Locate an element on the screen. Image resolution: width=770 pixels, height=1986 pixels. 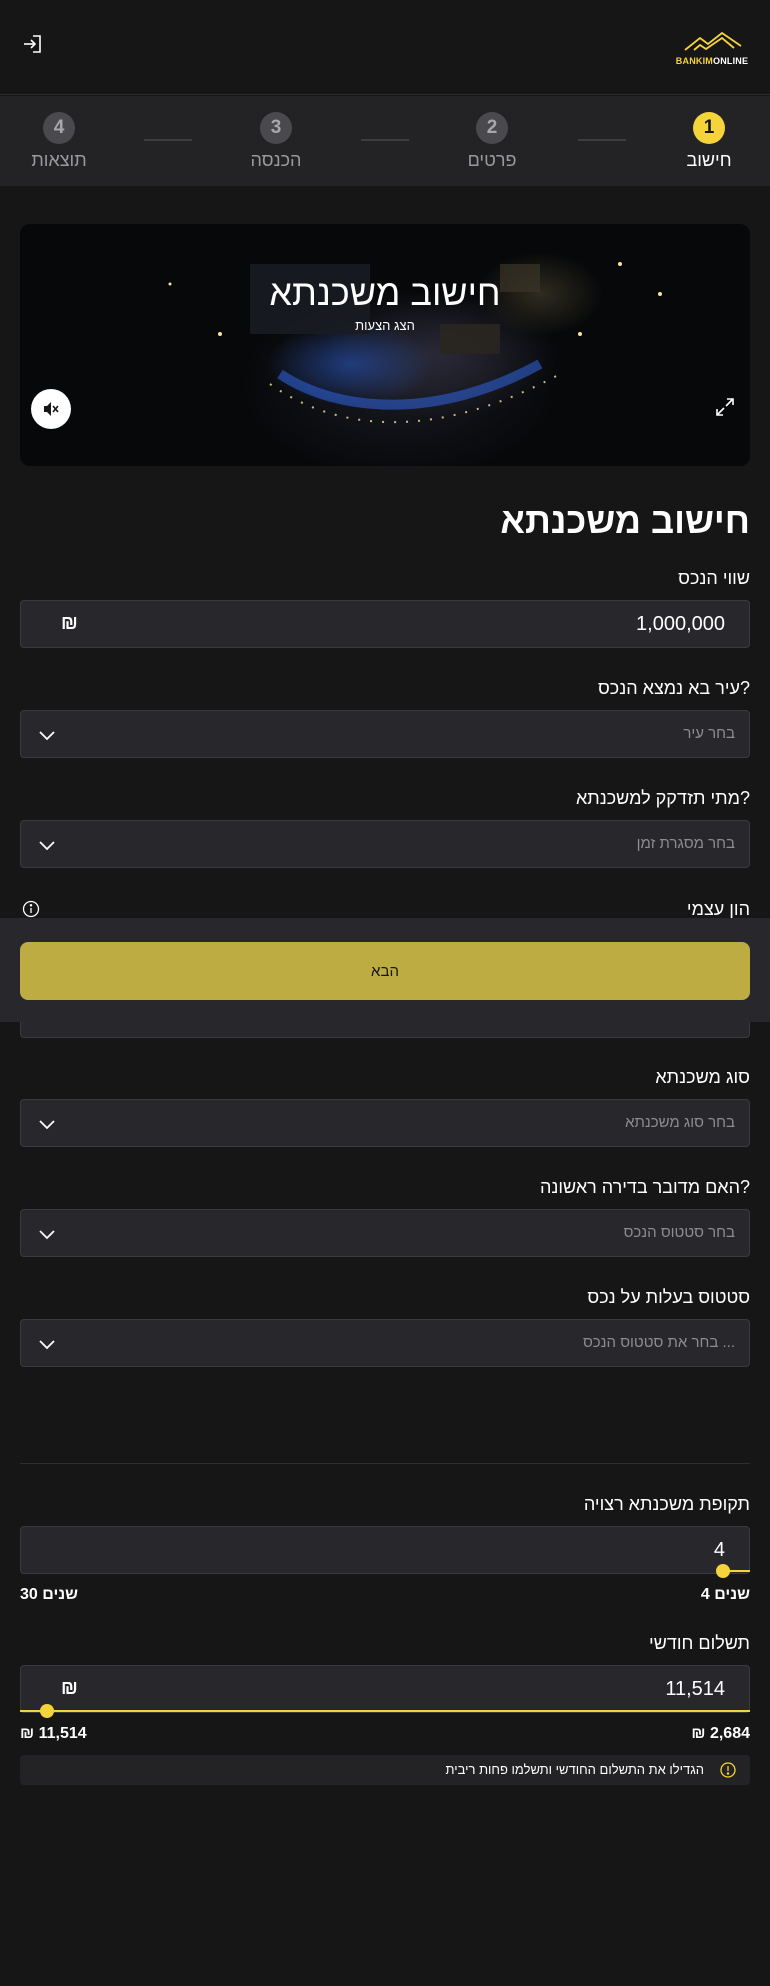
warning-icon is located at coordinates (728, 1770).